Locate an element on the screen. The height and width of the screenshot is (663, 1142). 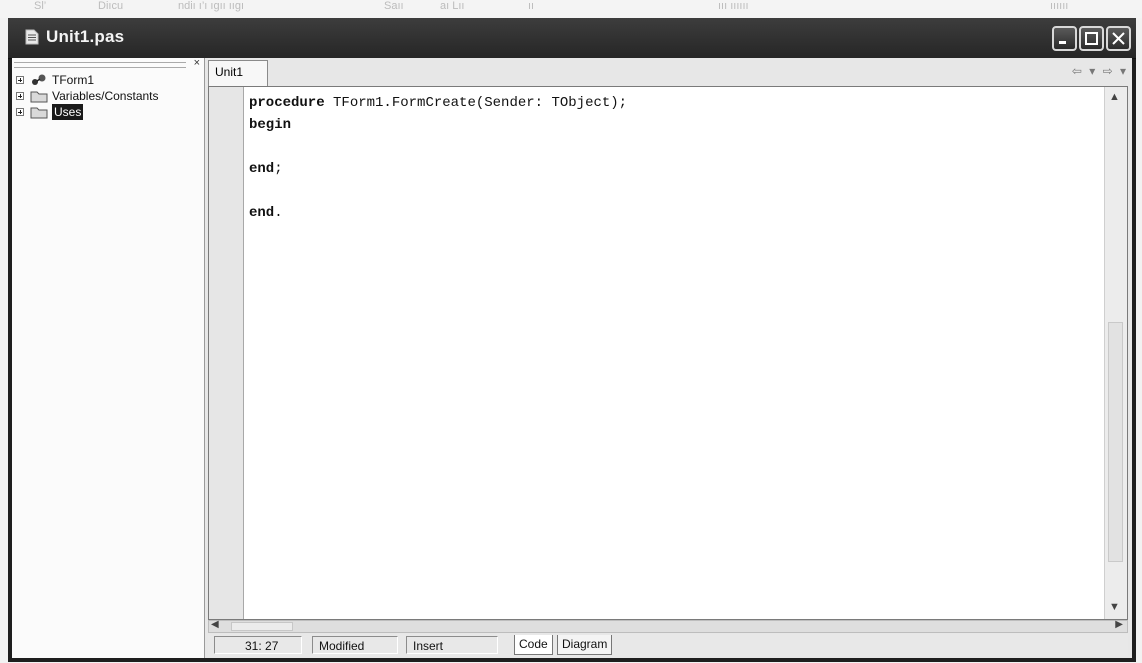
scroll-up-icon: ▲ is located at coordinates (1114, 97).